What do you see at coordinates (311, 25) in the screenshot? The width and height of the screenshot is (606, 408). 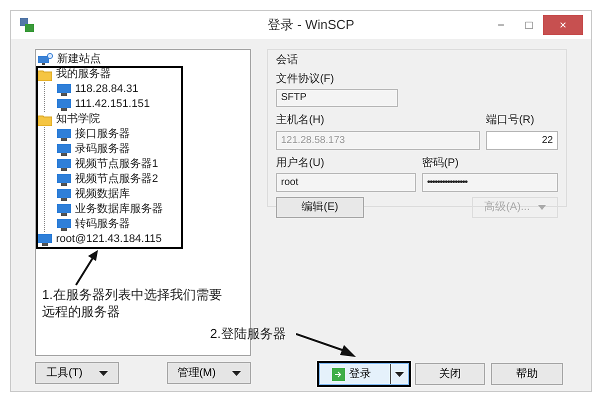 I see `window-title: 登录 - WinSCP` at bounding box center [311, 25].